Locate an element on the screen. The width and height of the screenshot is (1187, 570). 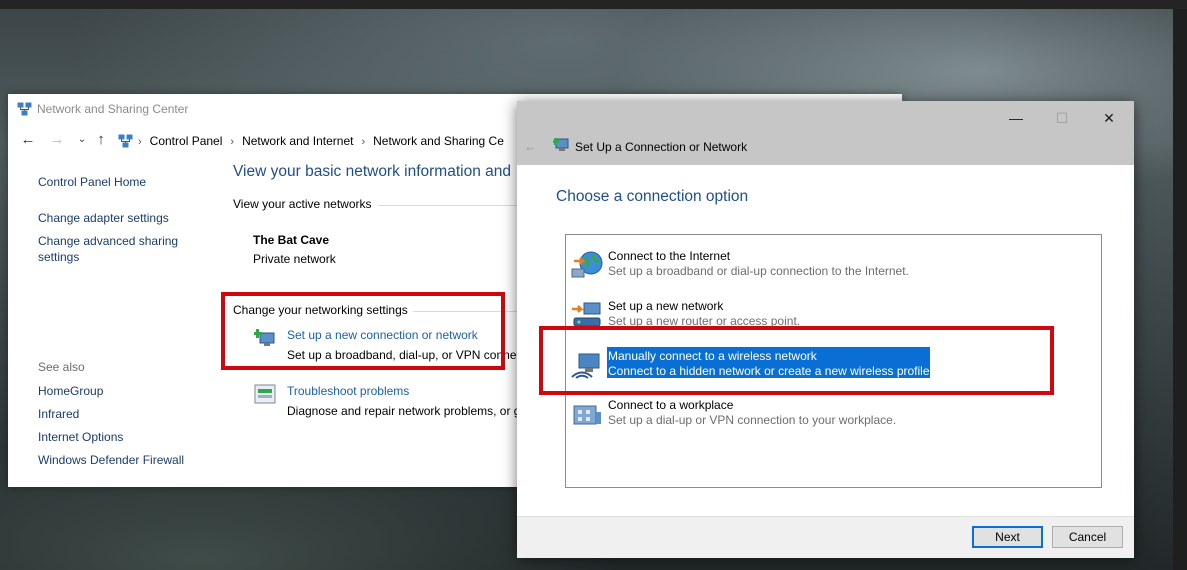
breadcrumb-network-sharing: Network and Sharing Ce is located at coordinates (438, 141).